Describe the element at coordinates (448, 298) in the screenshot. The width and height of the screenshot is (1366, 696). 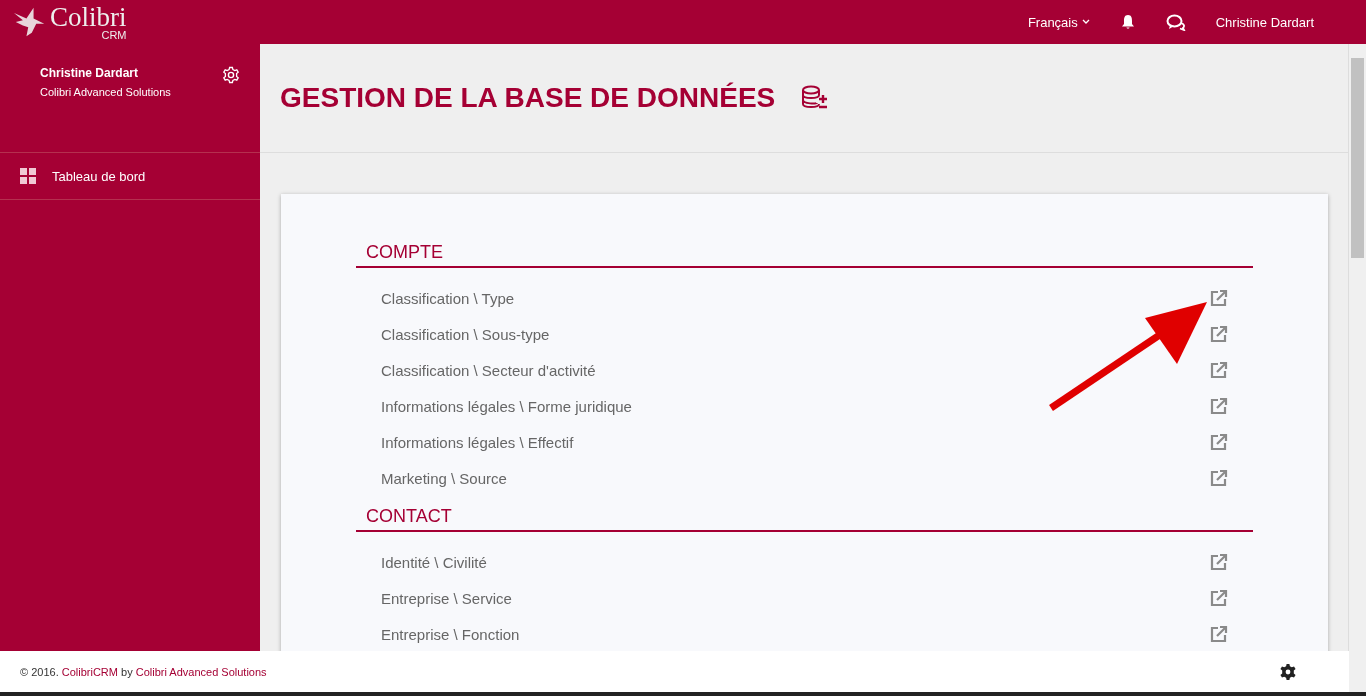
I see `list-item-label: Classification \ Type` at that location.